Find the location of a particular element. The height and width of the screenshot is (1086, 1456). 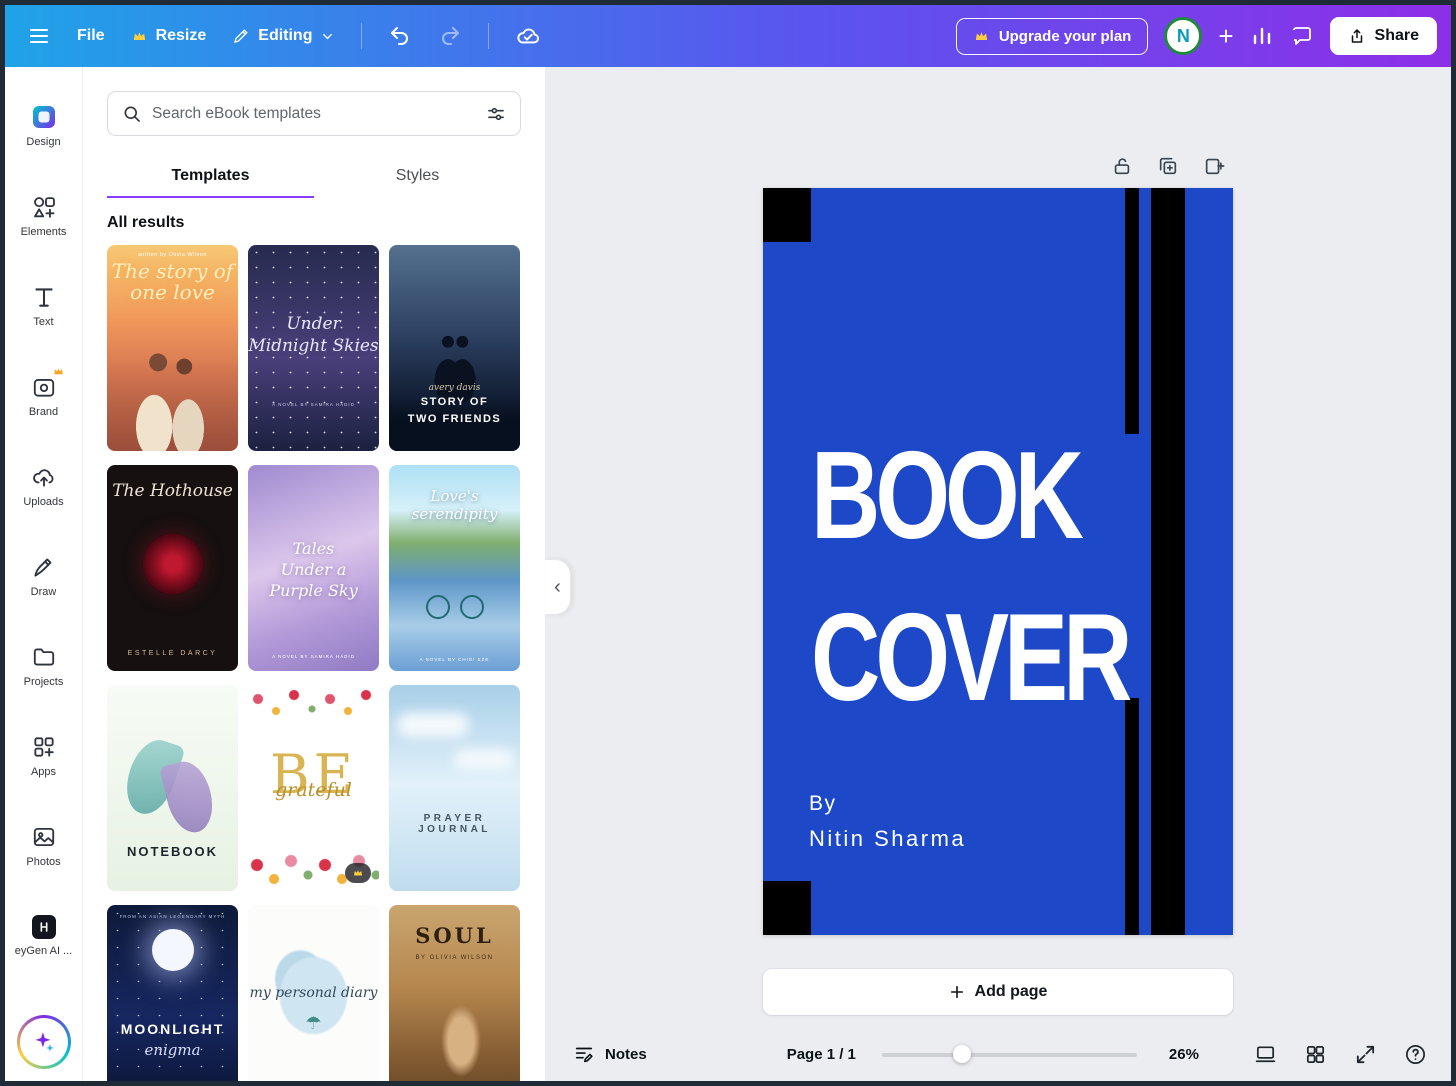

cover-black-square-bottom is located at coordinates (787, 908).